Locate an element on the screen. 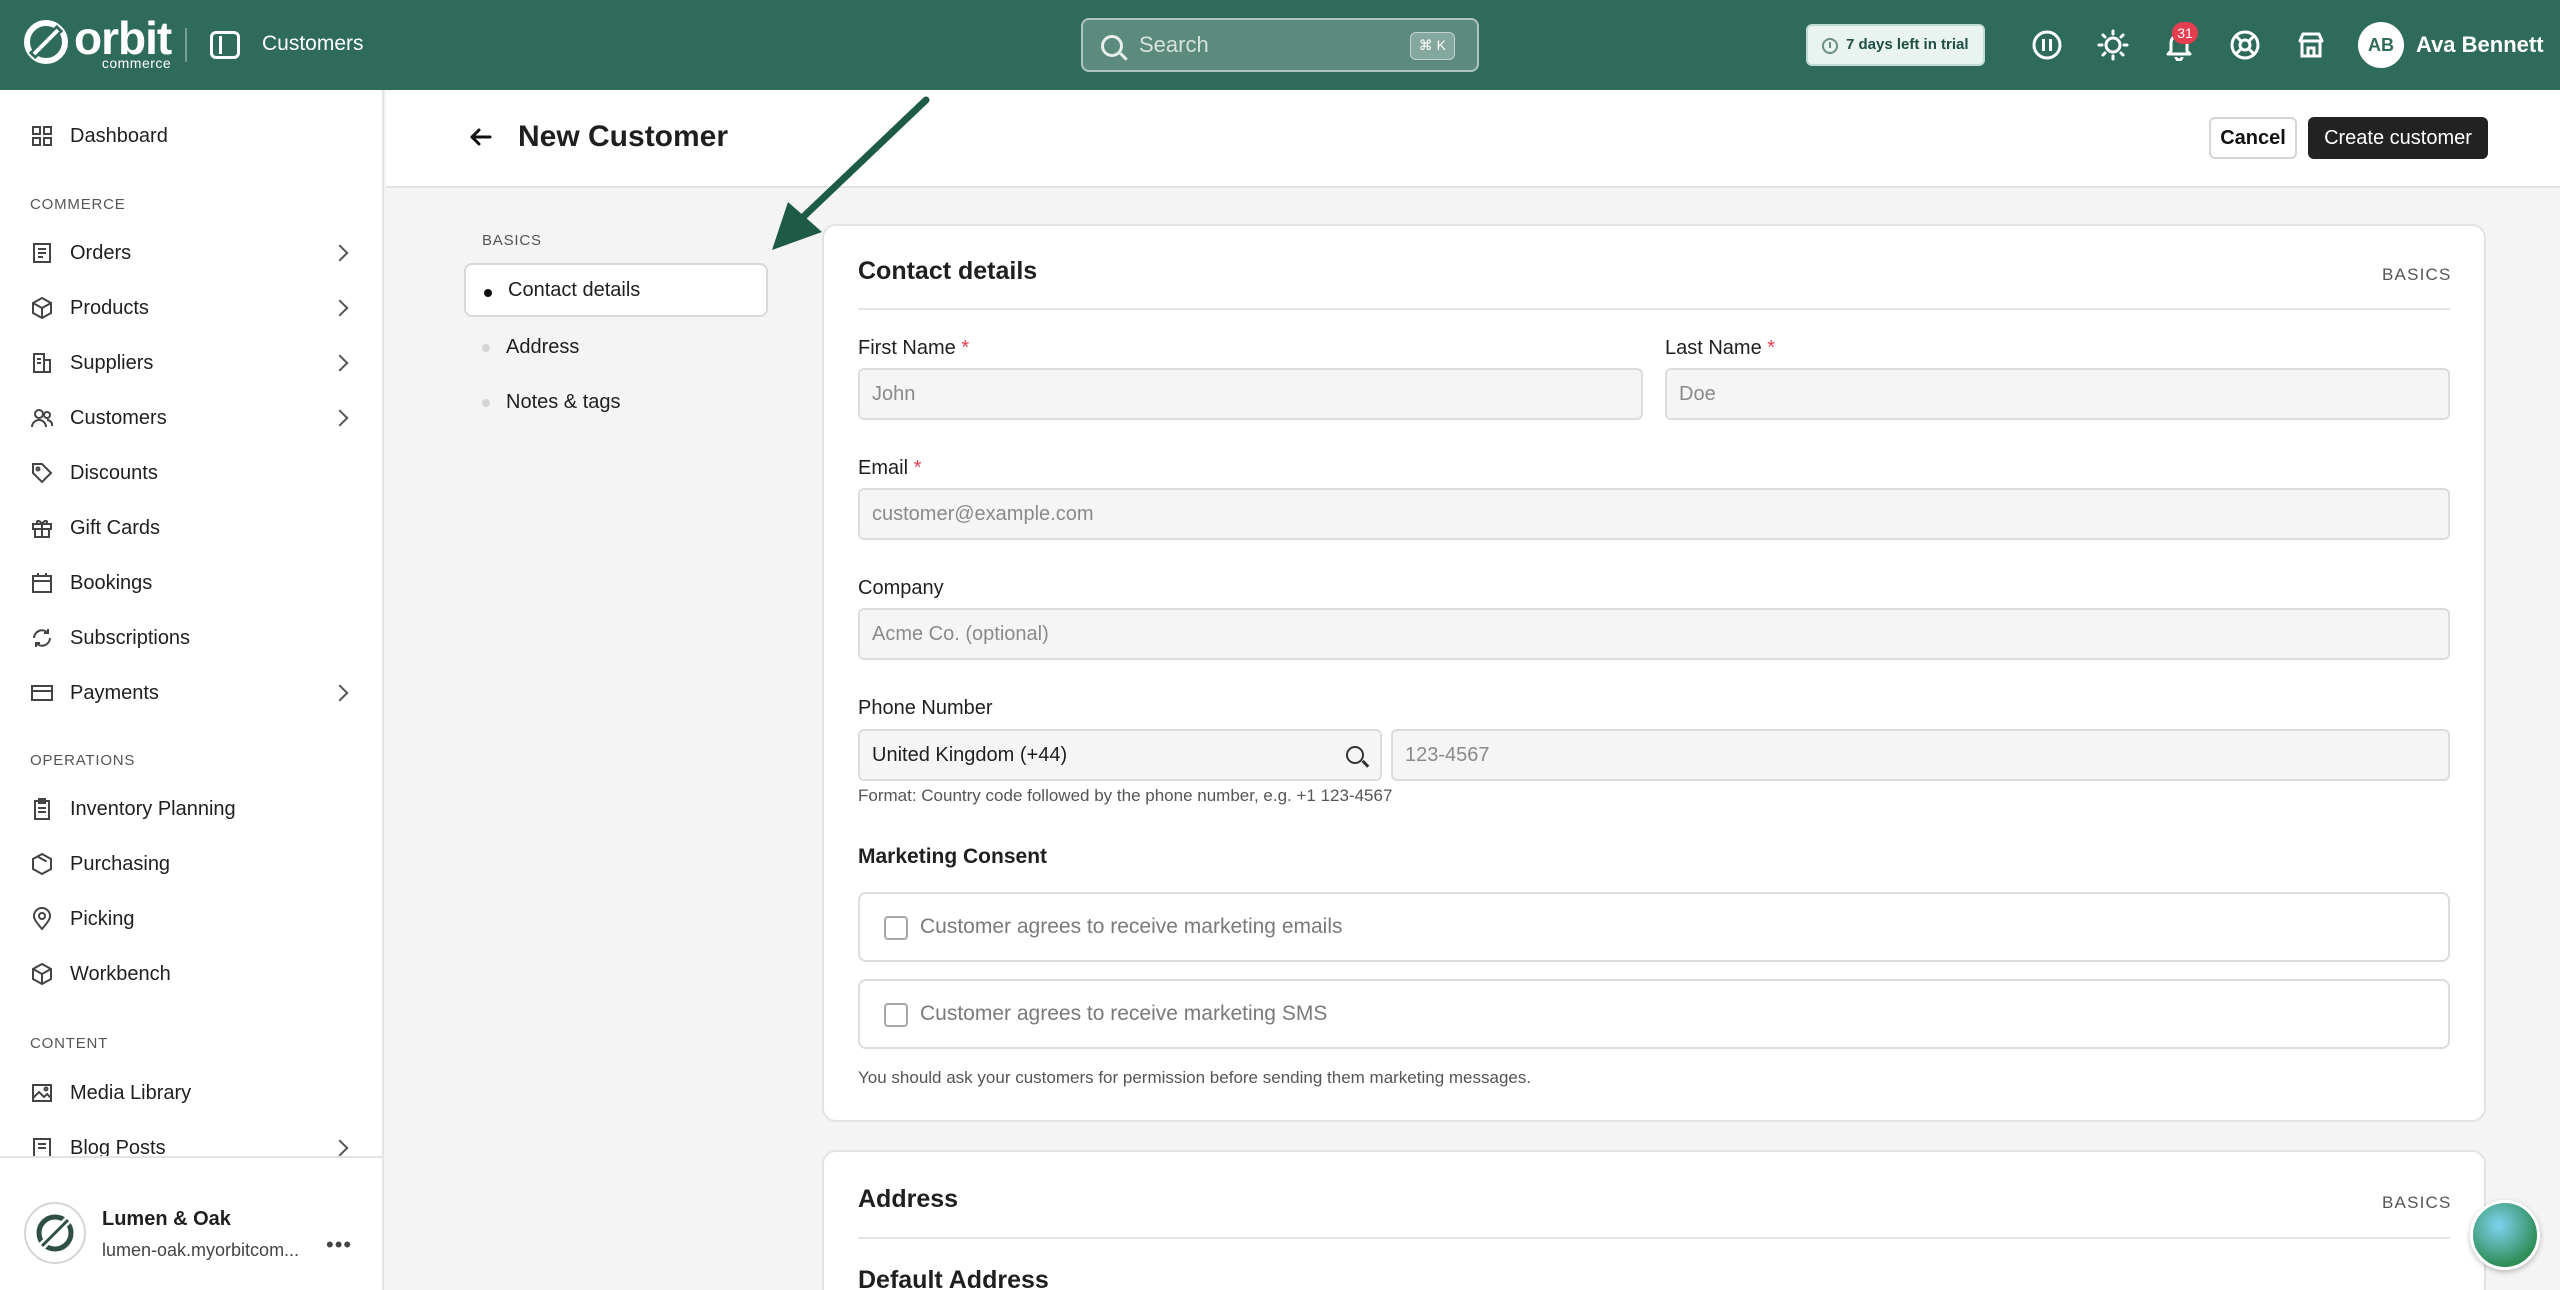  page-title: New Customer is located at coordinates (623, 136).